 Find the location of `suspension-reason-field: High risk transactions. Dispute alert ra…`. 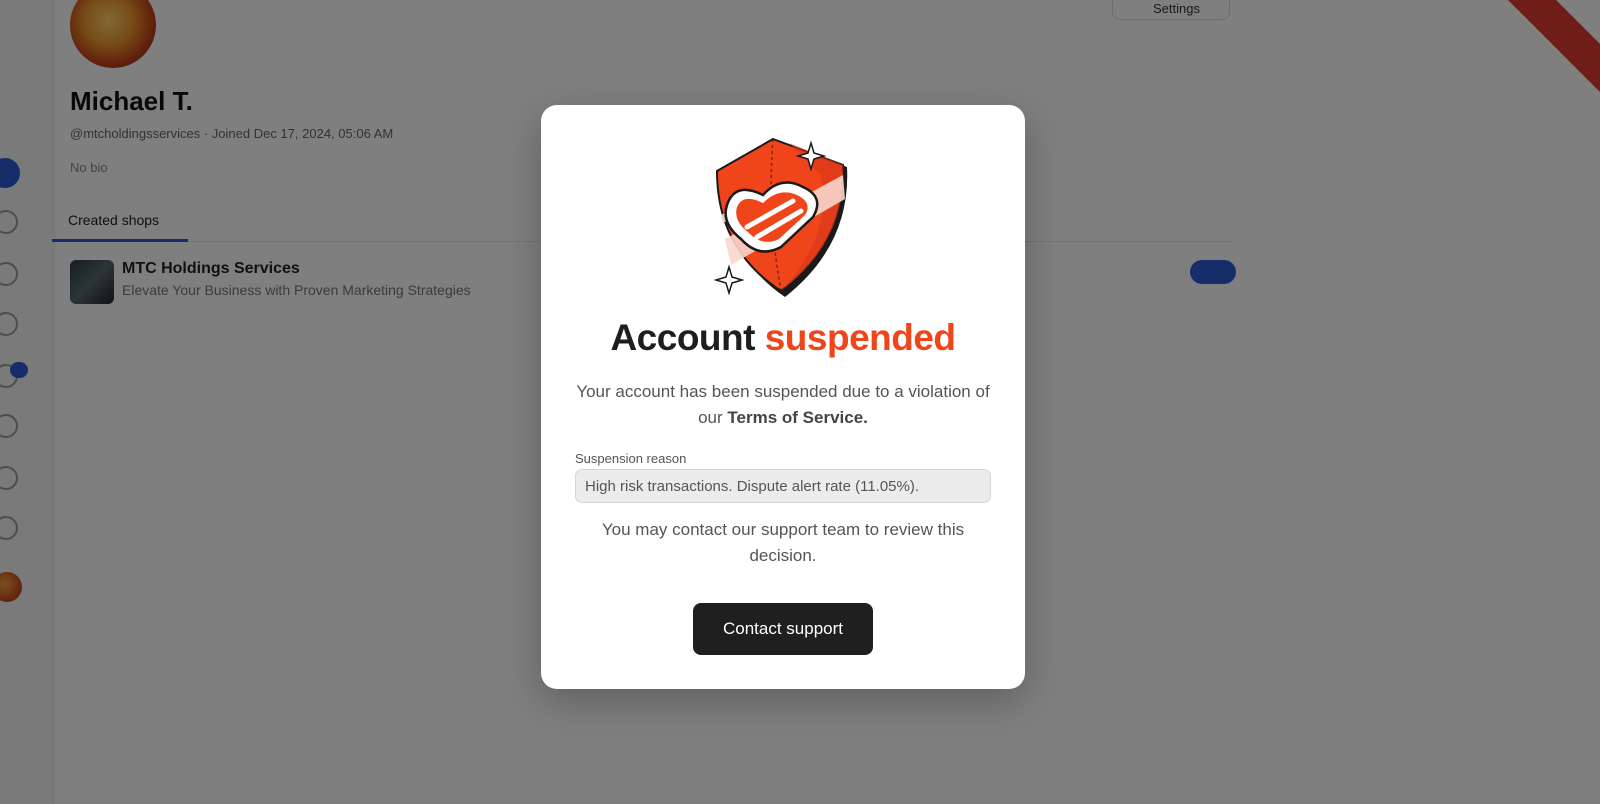

suspension-reason-field: High risk transactions. Dispute alert ra… is located at coordinates (783, 486).